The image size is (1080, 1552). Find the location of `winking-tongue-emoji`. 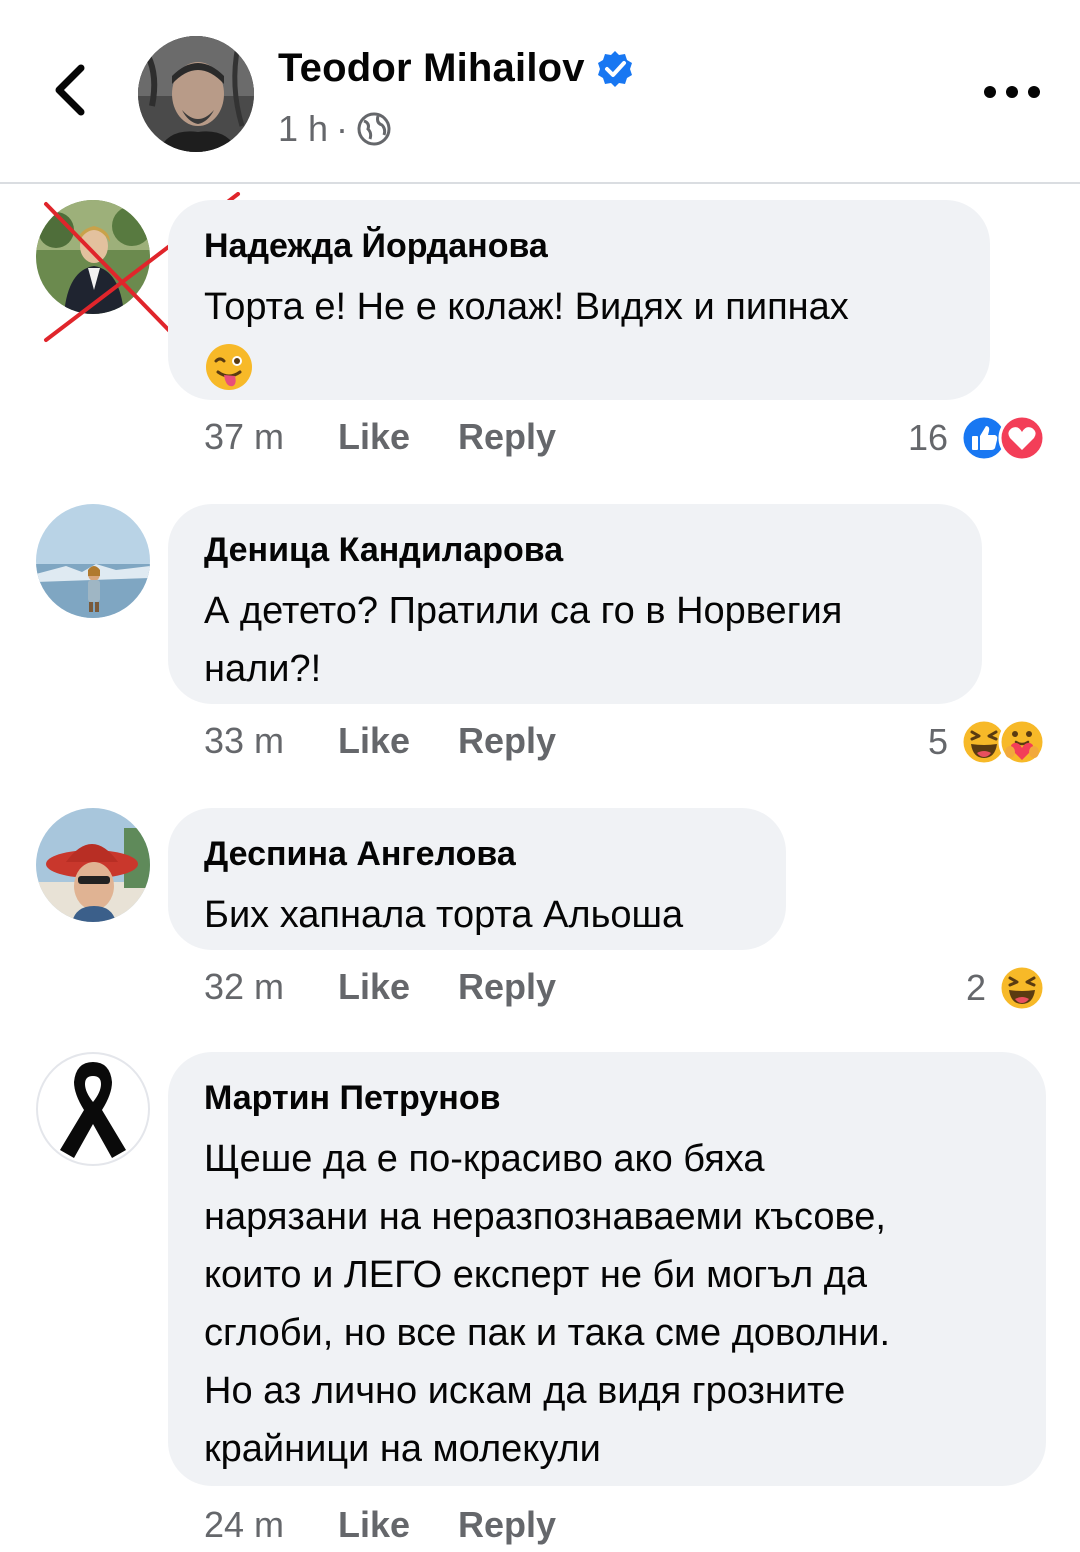

winking-tongue-emoji is located at coordinates (229, 367).